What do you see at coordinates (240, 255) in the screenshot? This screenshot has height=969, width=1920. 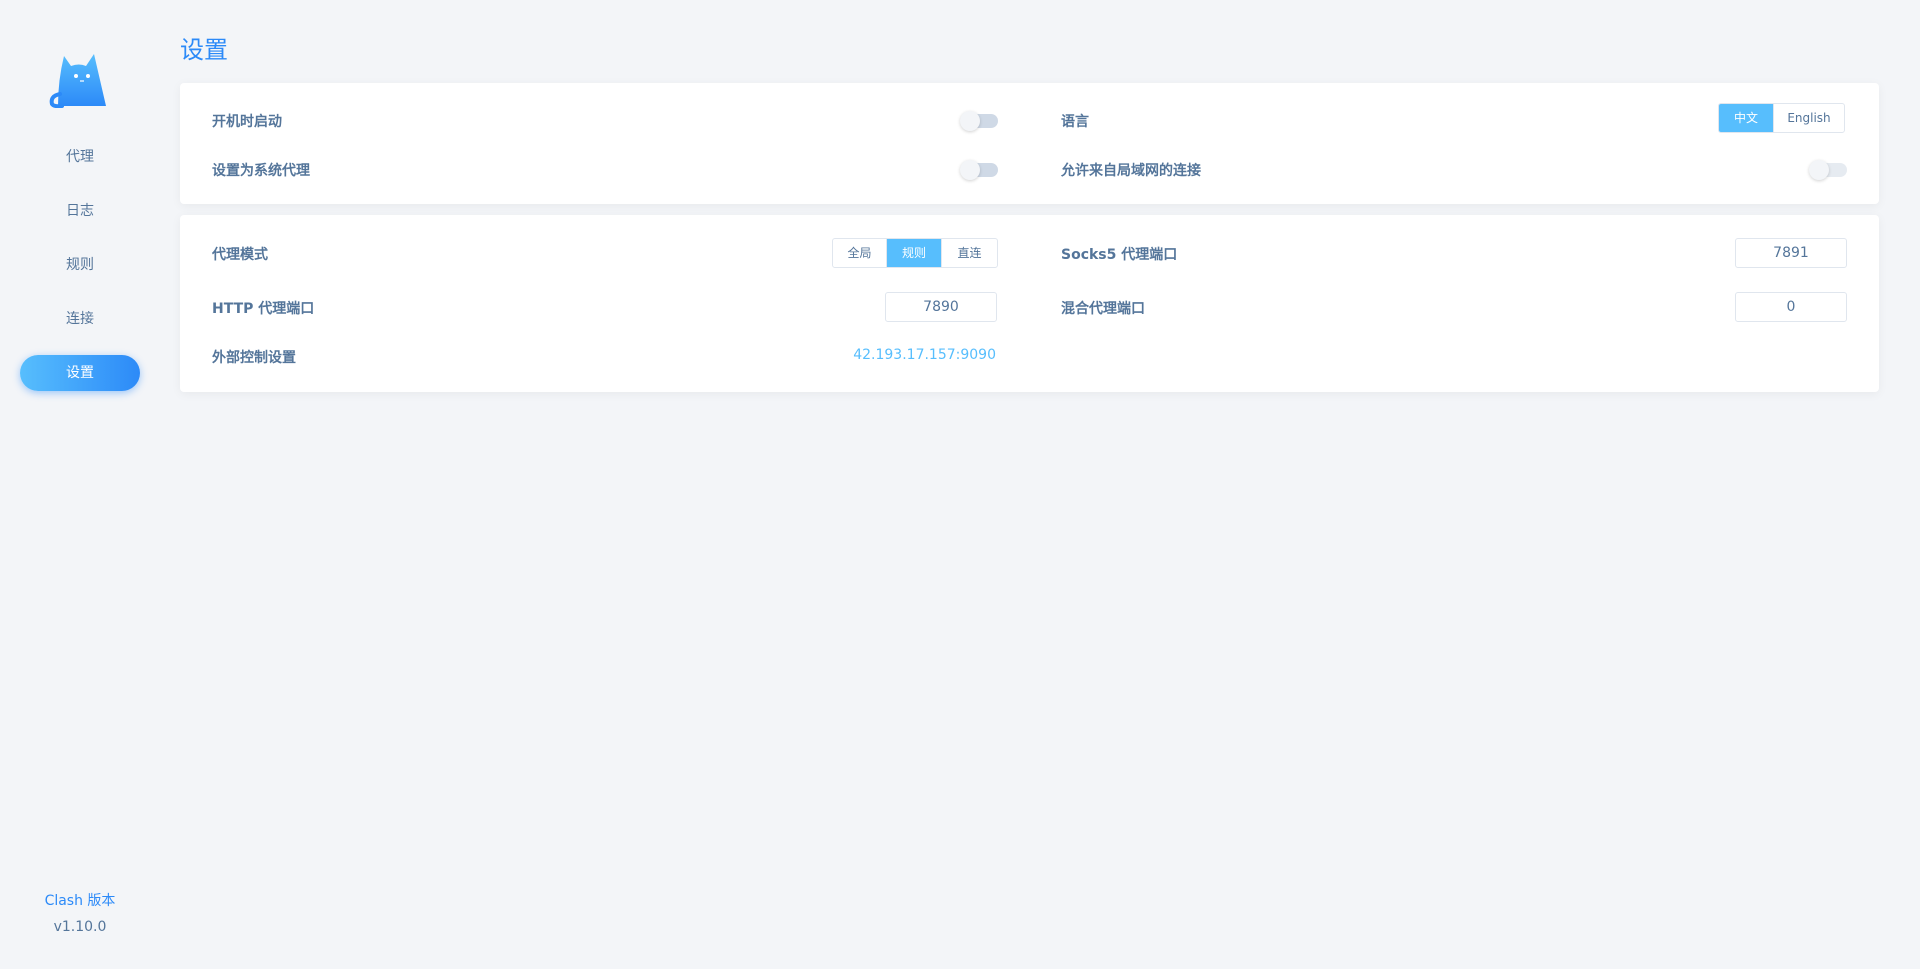 I see `proxy-mode-label: 代理模式` at bounding box center [240, 255].